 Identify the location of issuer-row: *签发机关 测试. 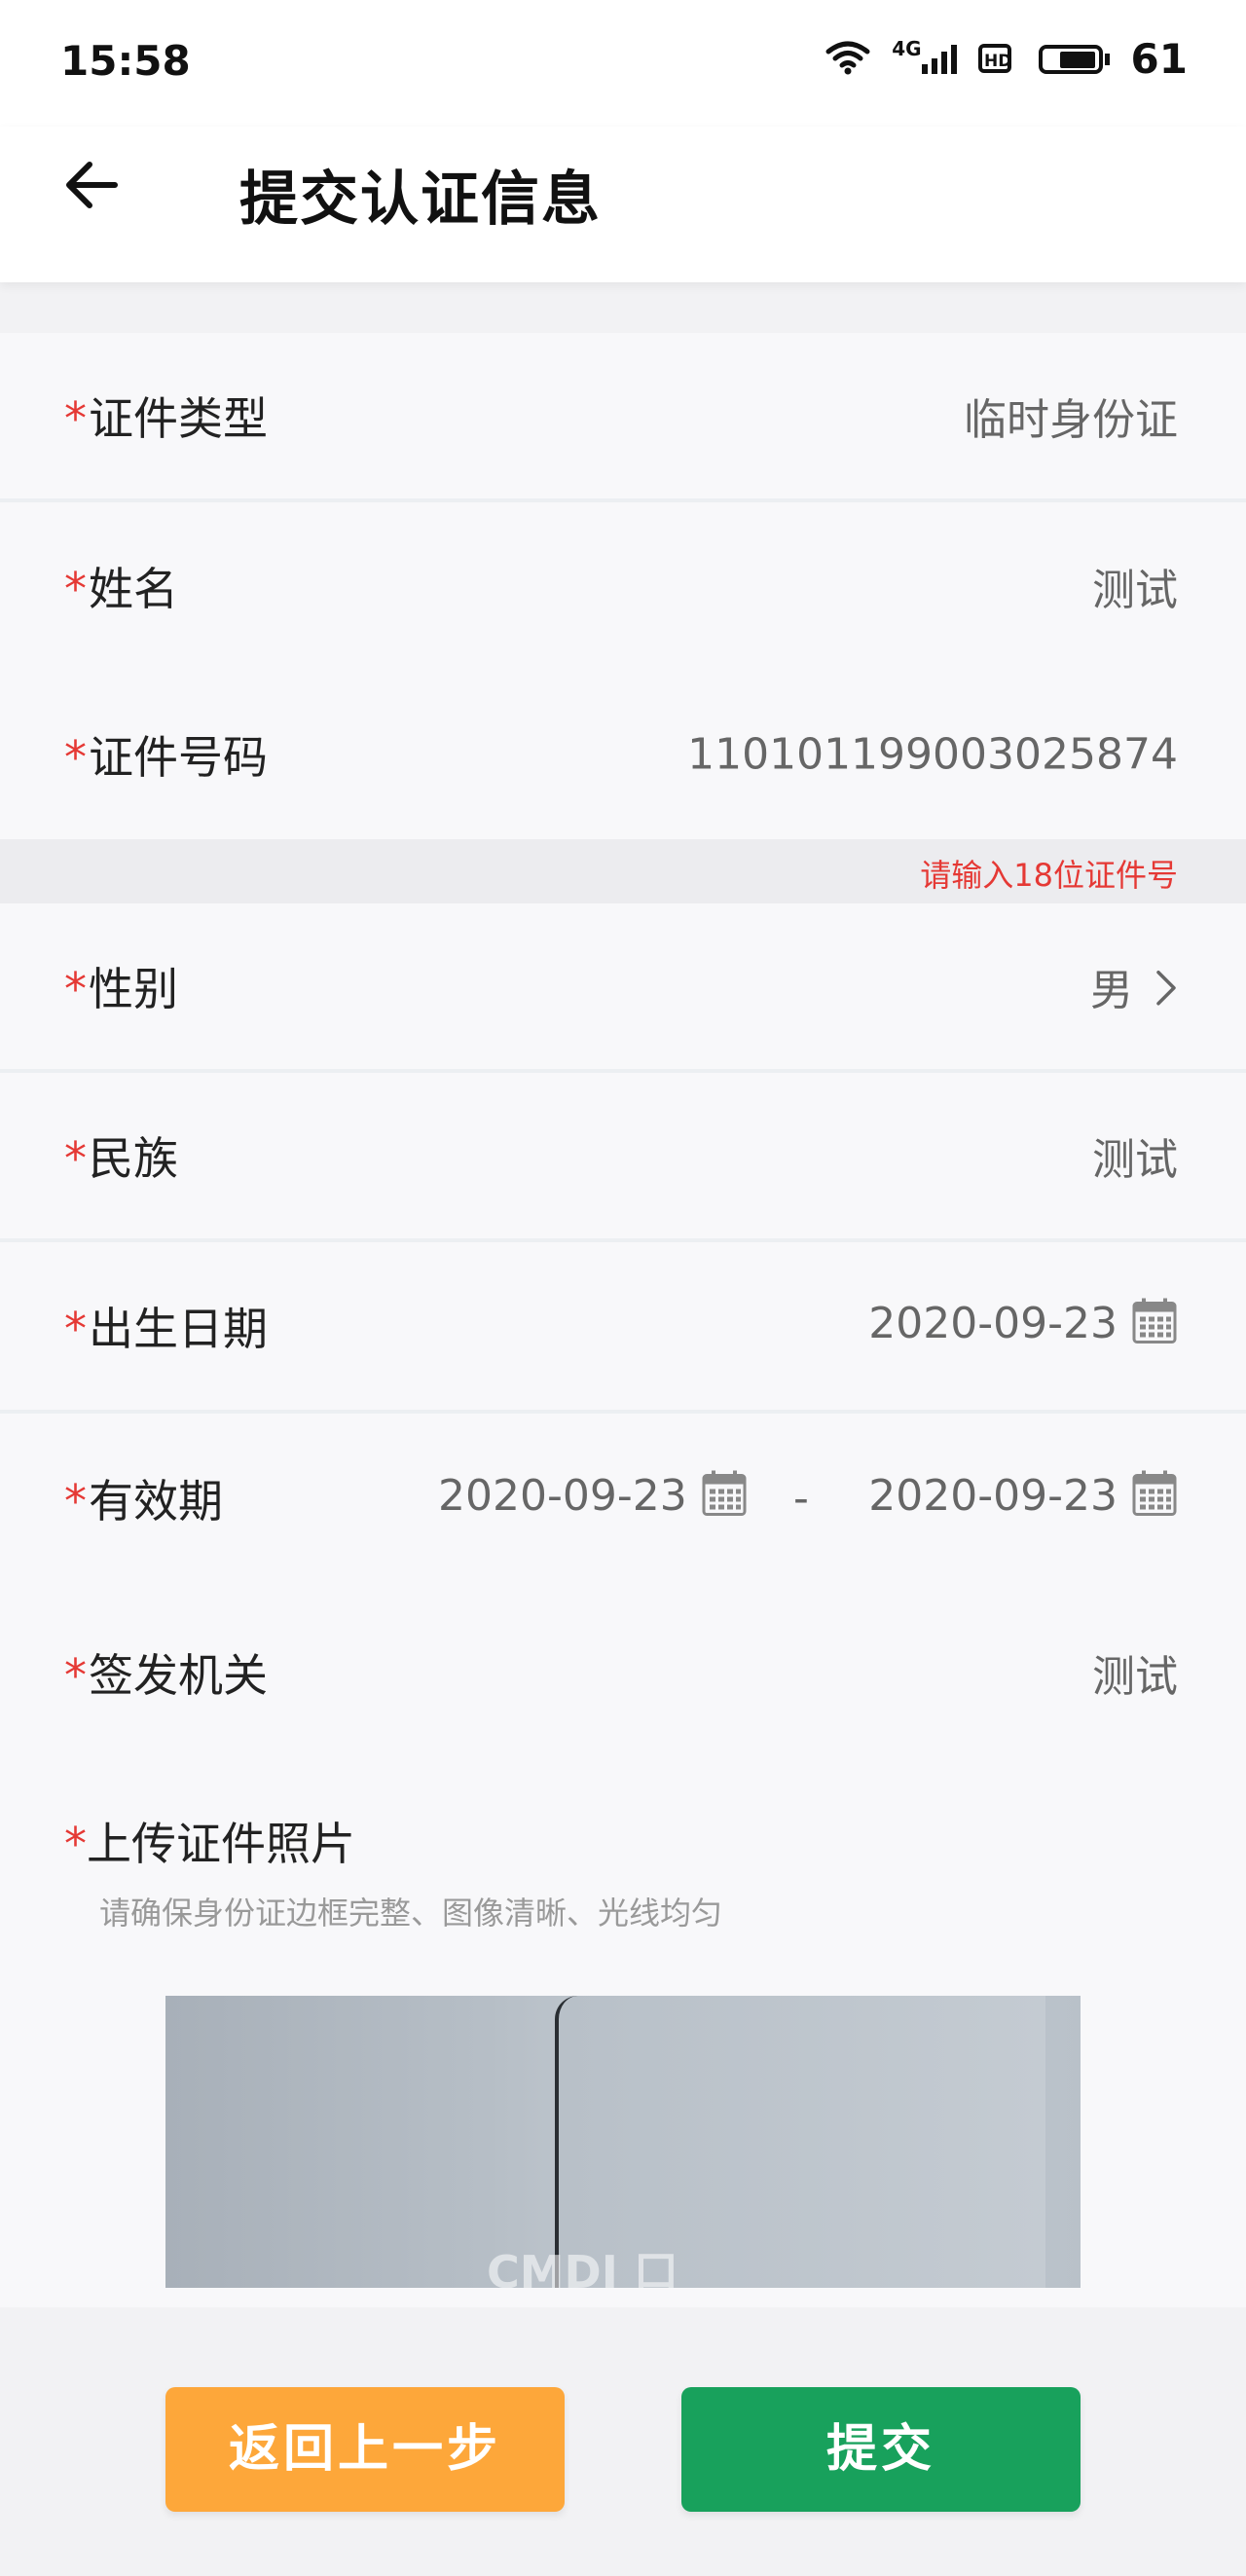
(623, 1672).